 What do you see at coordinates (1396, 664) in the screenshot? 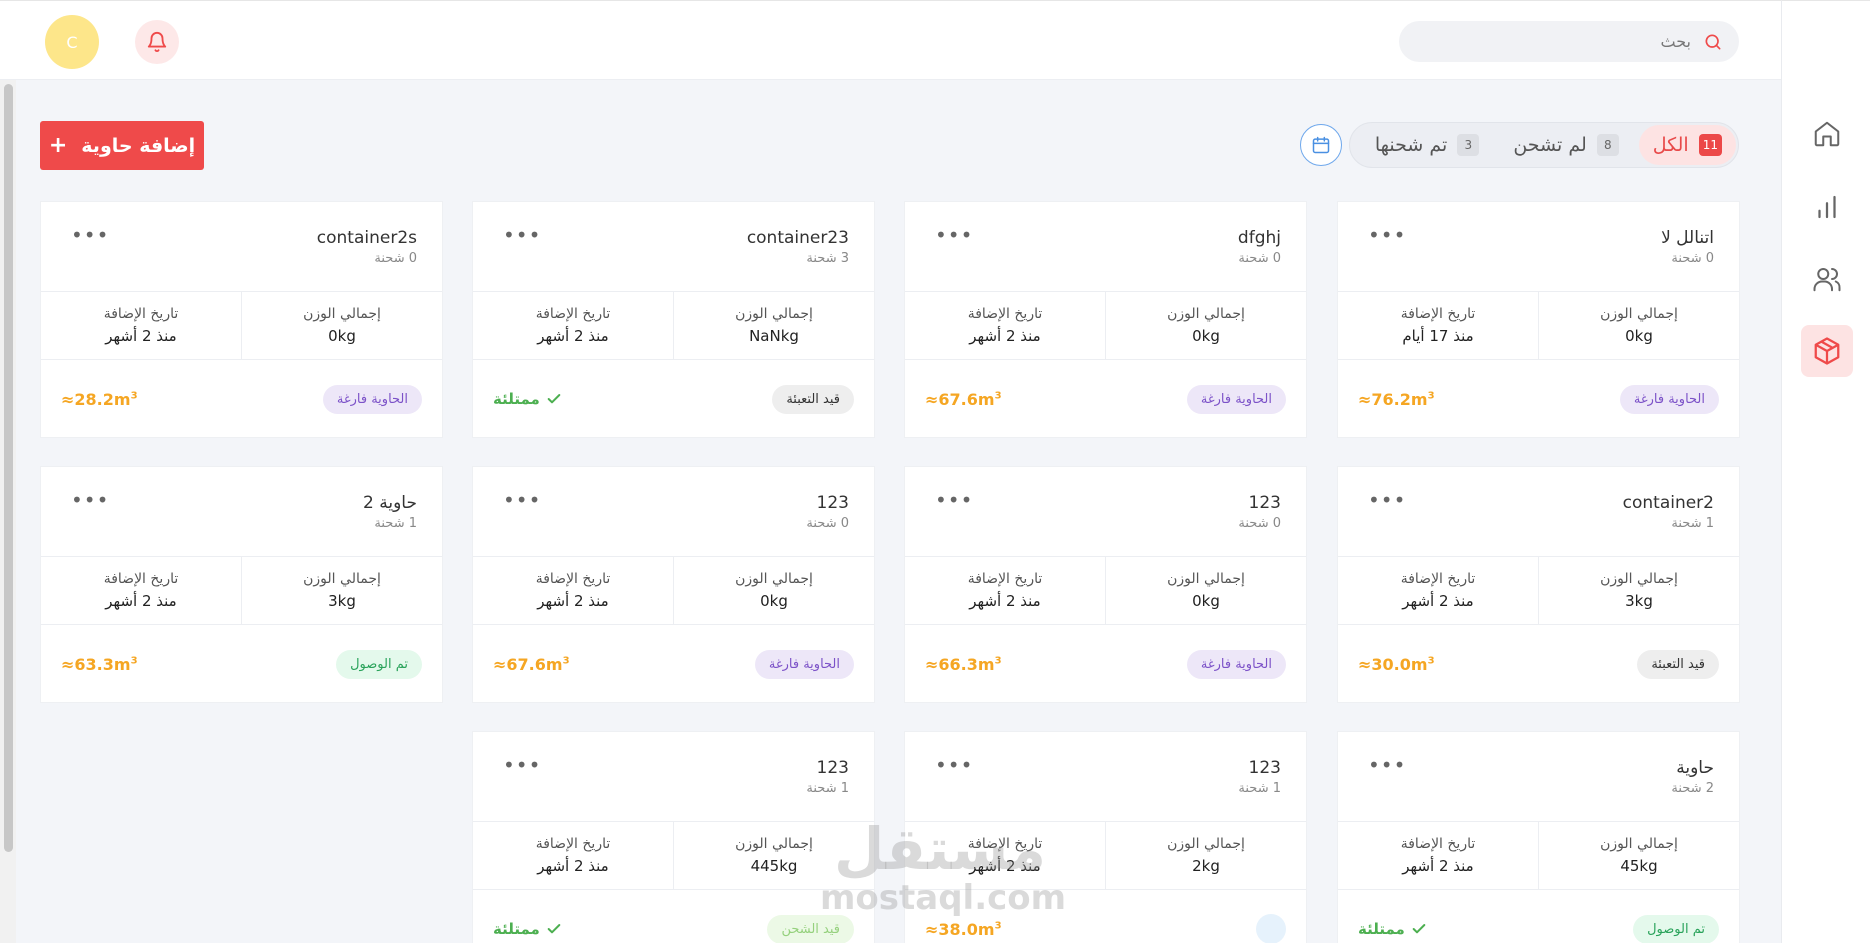
I see `volume-value: ≈30.0m3` at bounding box center [1396, 664].